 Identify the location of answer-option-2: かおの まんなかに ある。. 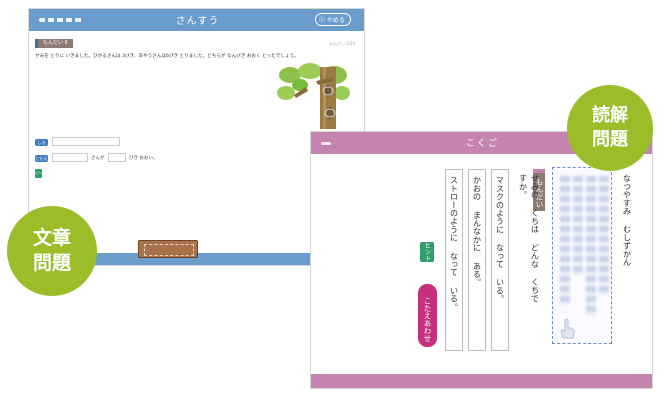
(477, 260).